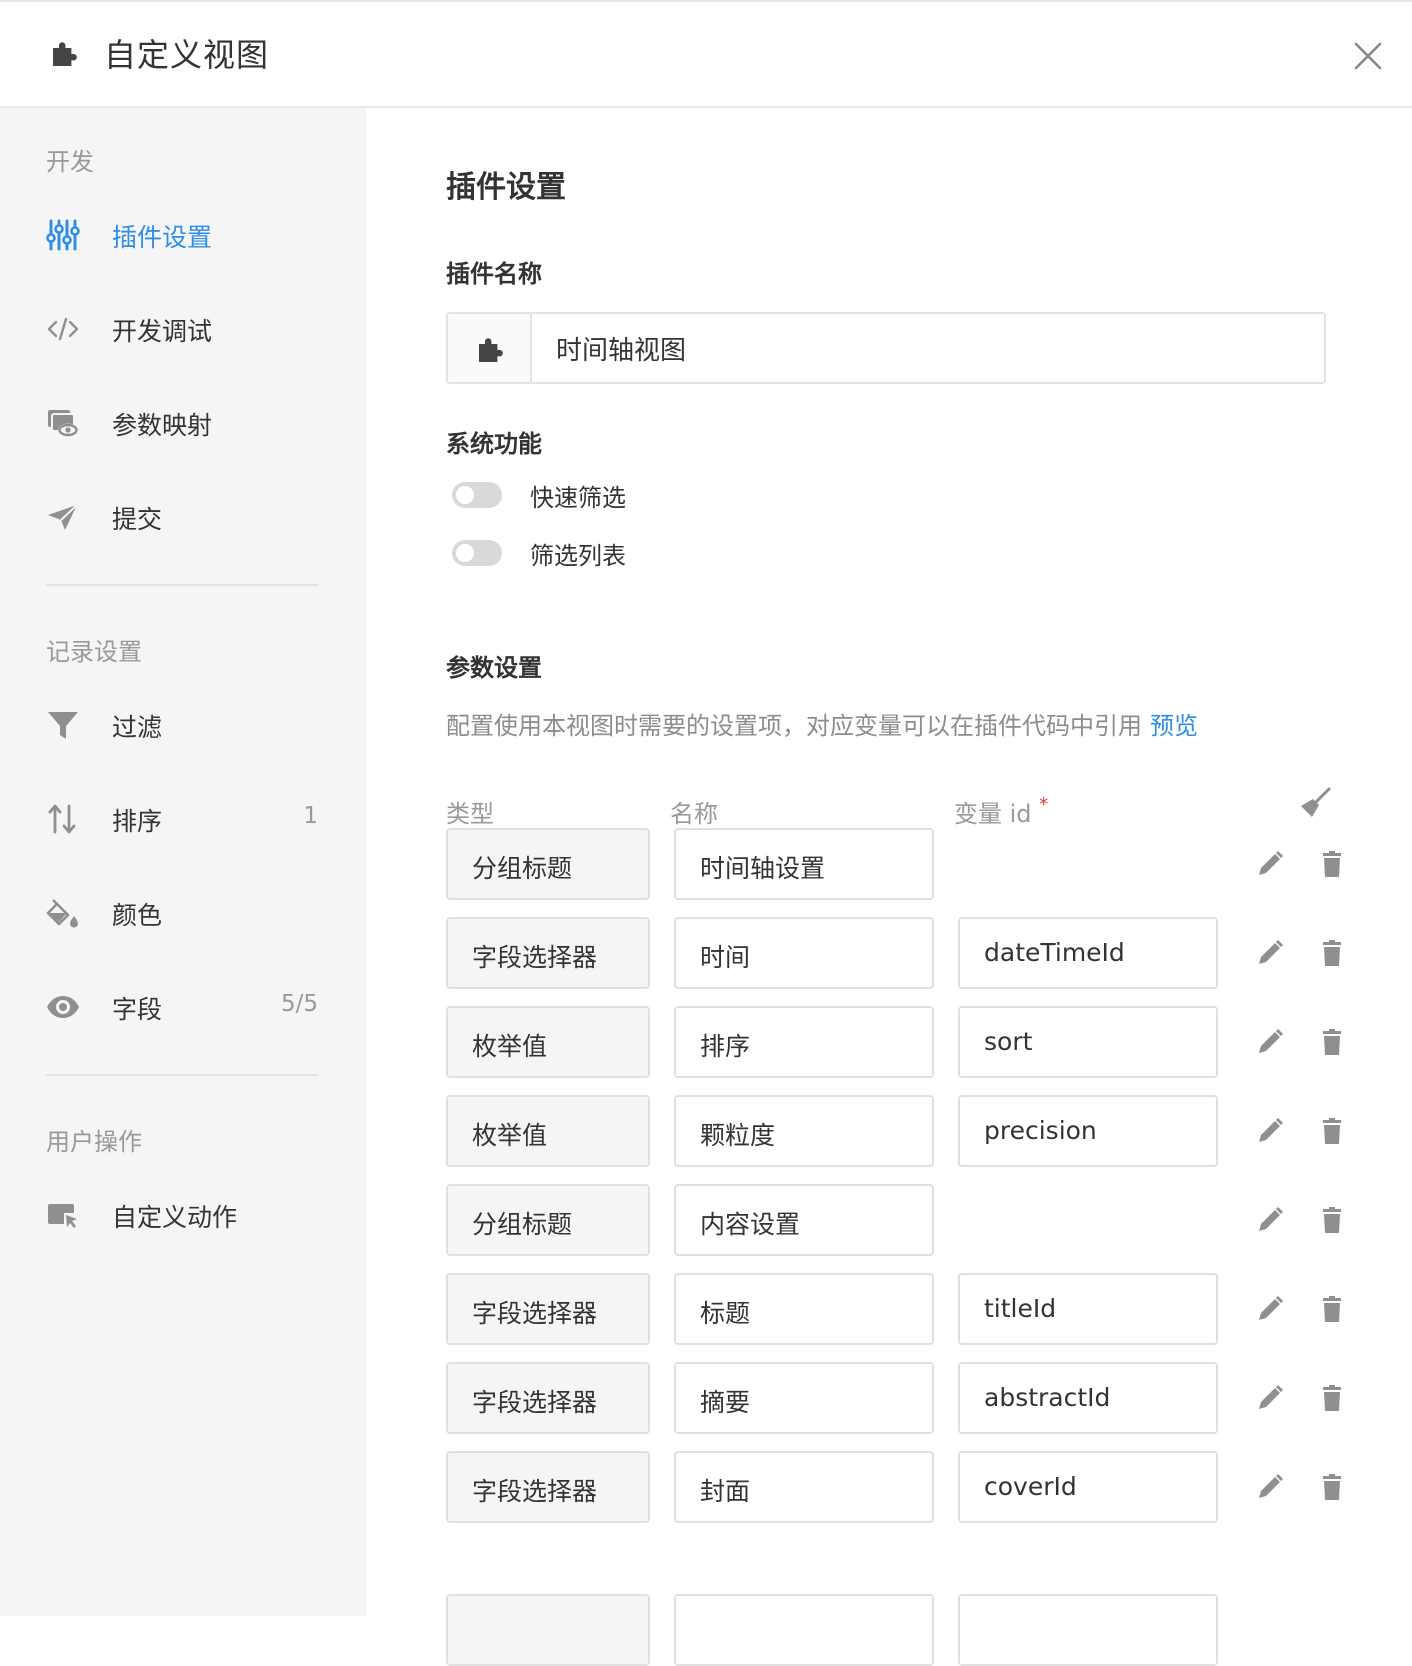 This screenshot has width=1412, height=1666. What do you see at coordinates (1174, 726) in the screenshot?
I see `preview-link: 预览` at bounding box center [1174, 726].